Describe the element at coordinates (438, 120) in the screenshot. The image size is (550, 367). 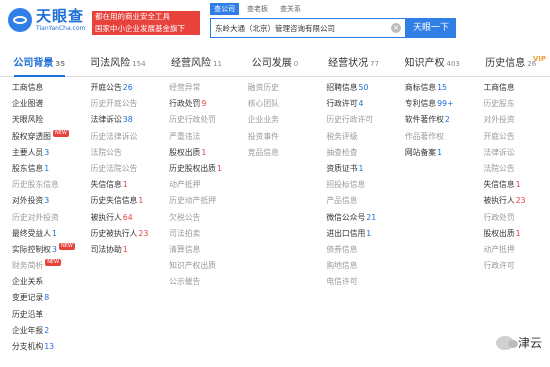
I see `nav-item: 软件著作权2` at that location.